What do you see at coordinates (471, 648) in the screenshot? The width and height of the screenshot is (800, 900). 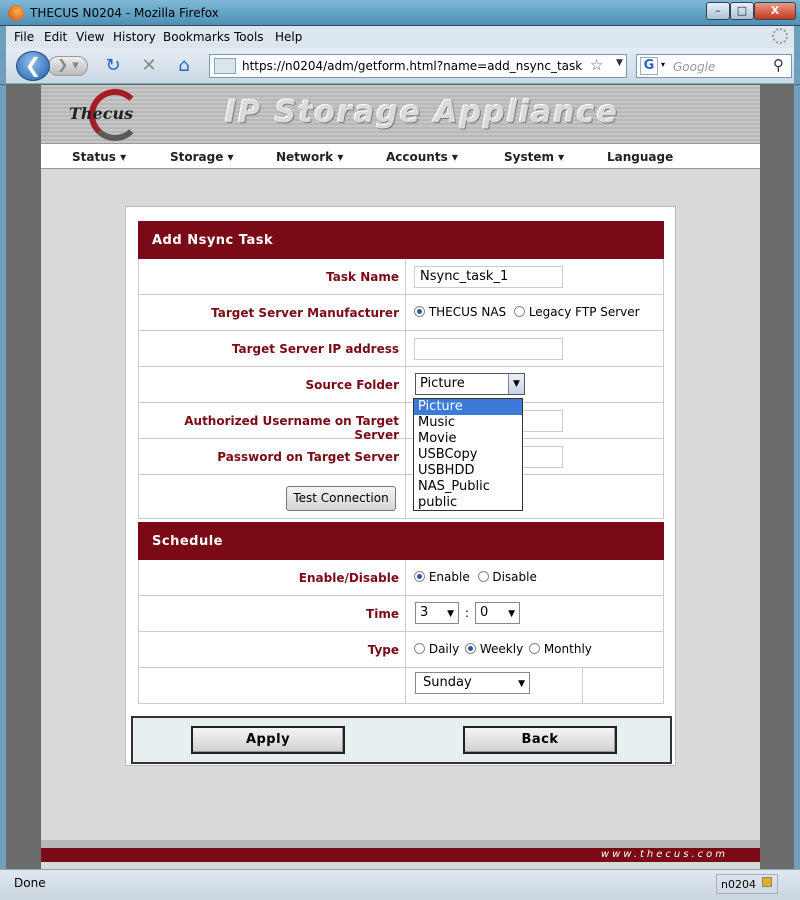 I see `weekly-radio` at bounding box center [471, 648].